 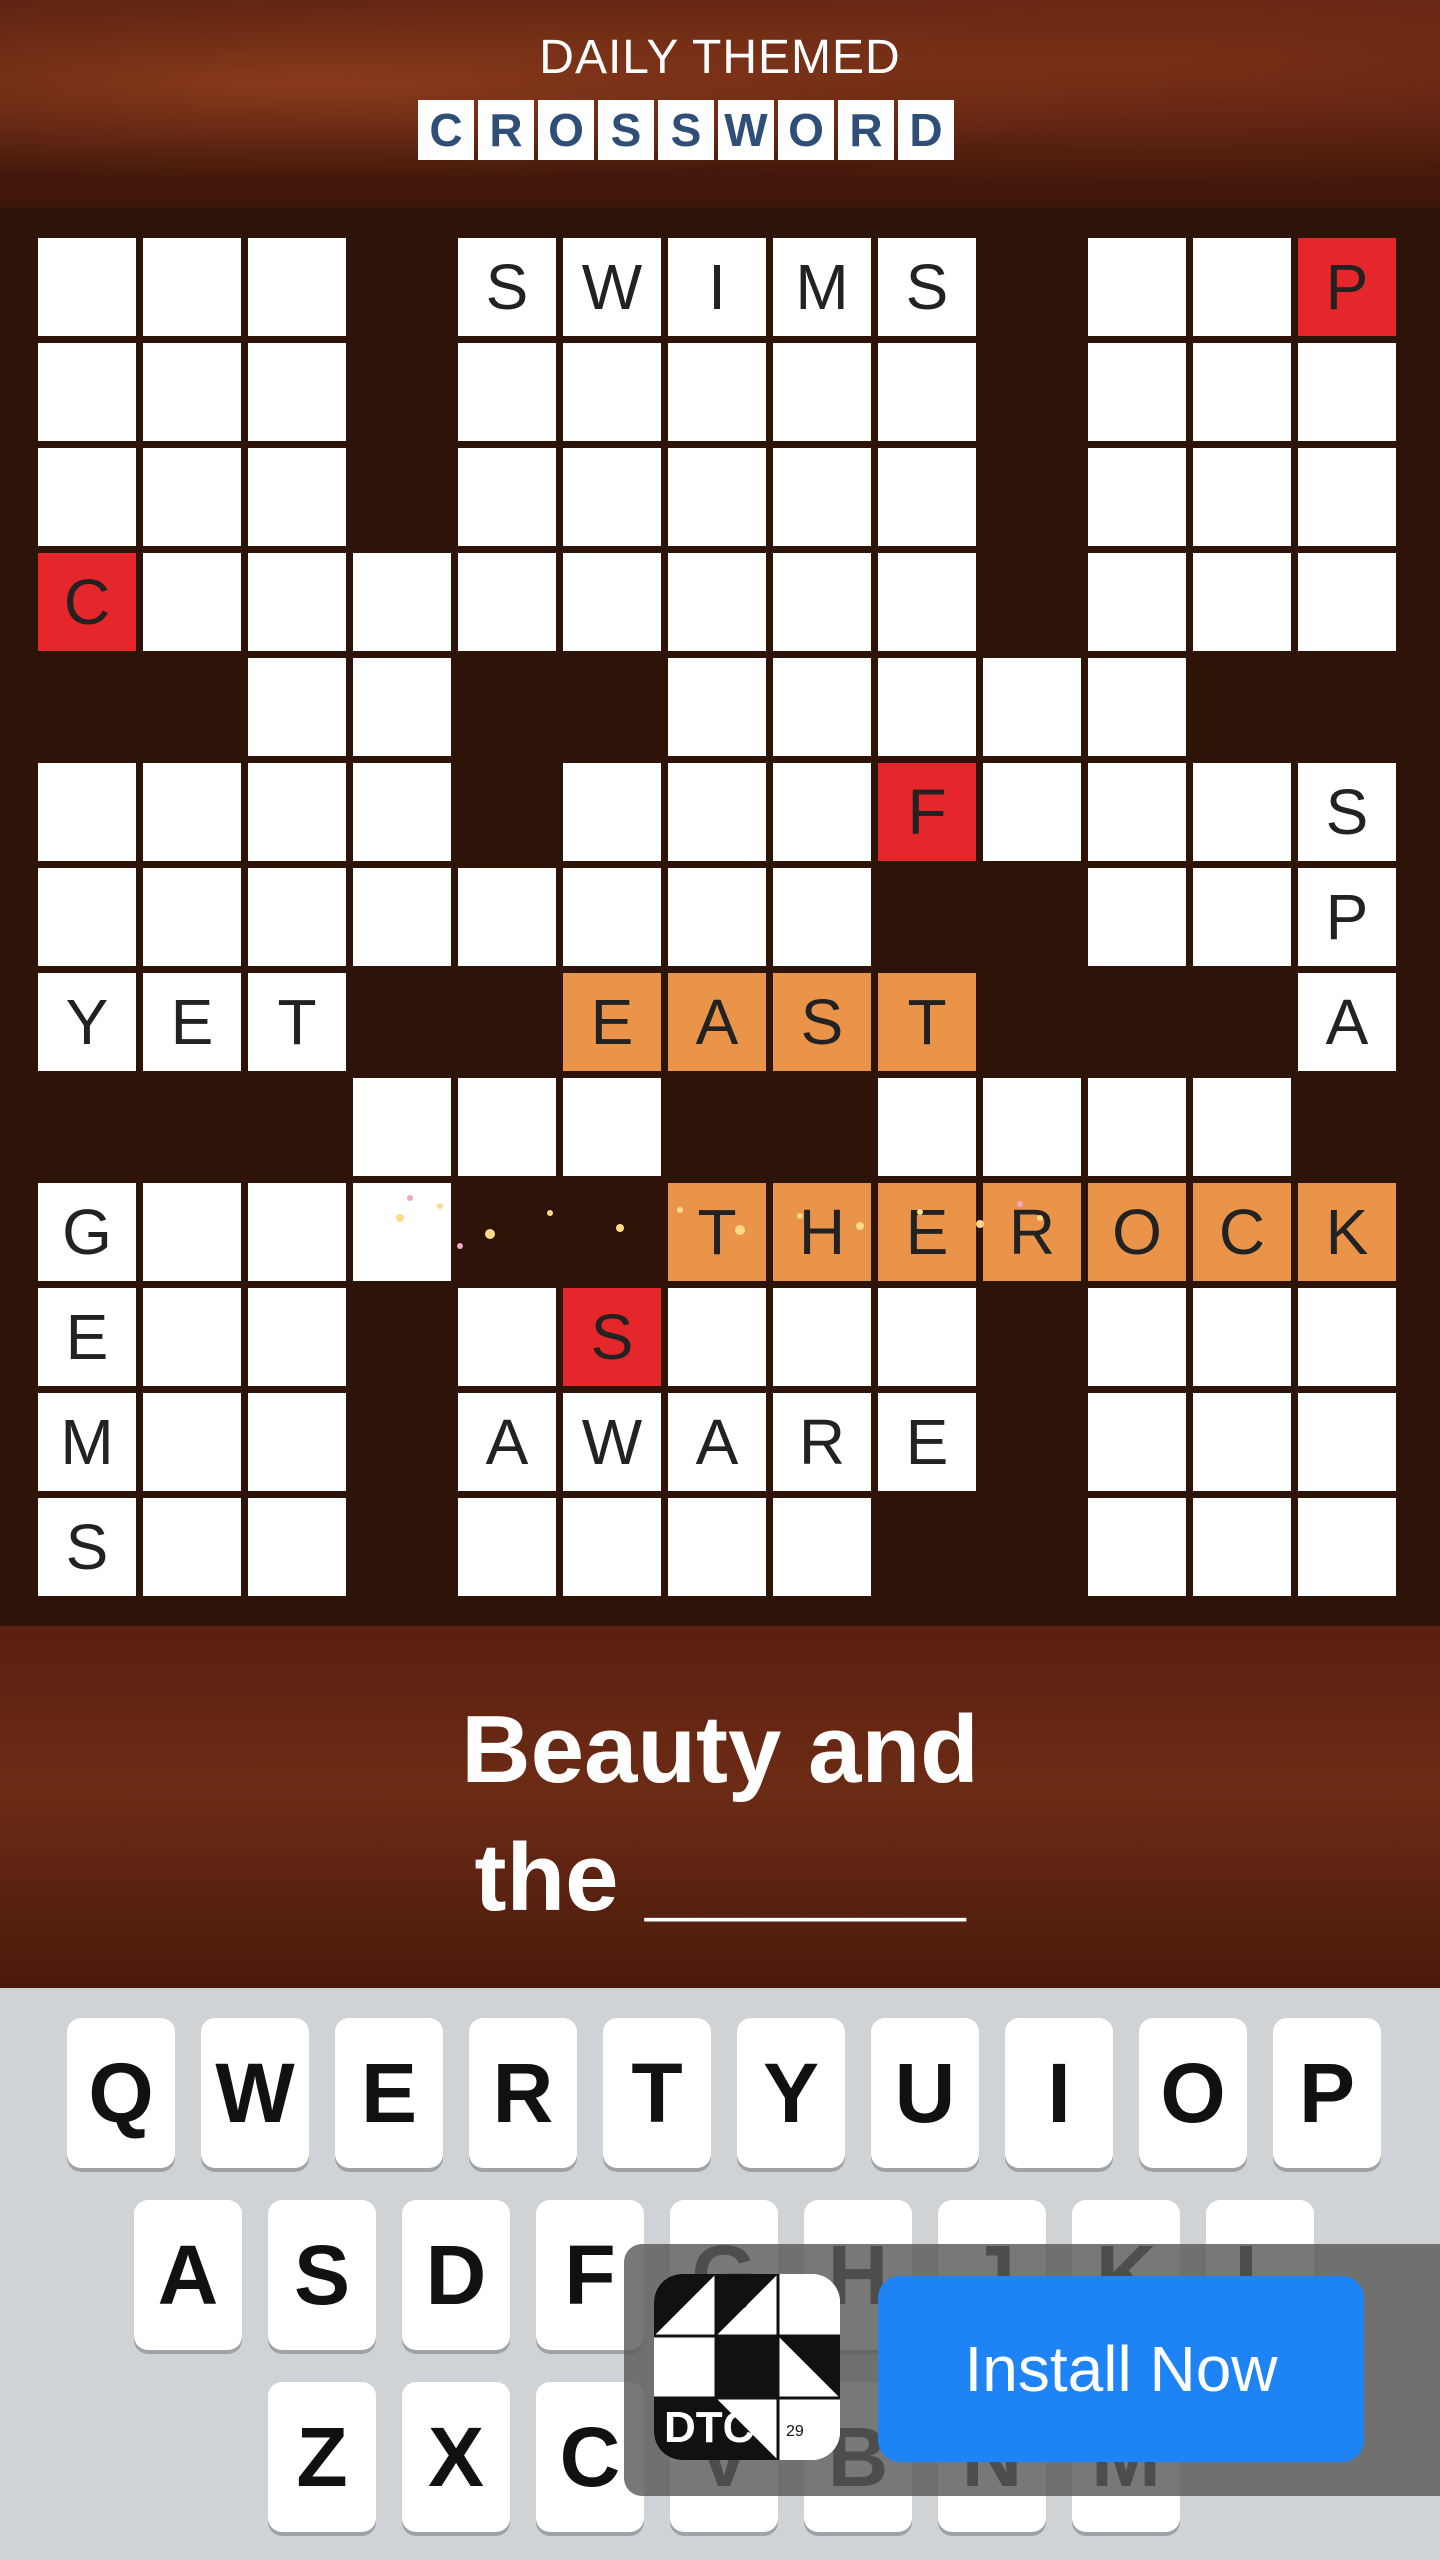 I want to click on grid-cell: T, so click(x=717, y=1232).